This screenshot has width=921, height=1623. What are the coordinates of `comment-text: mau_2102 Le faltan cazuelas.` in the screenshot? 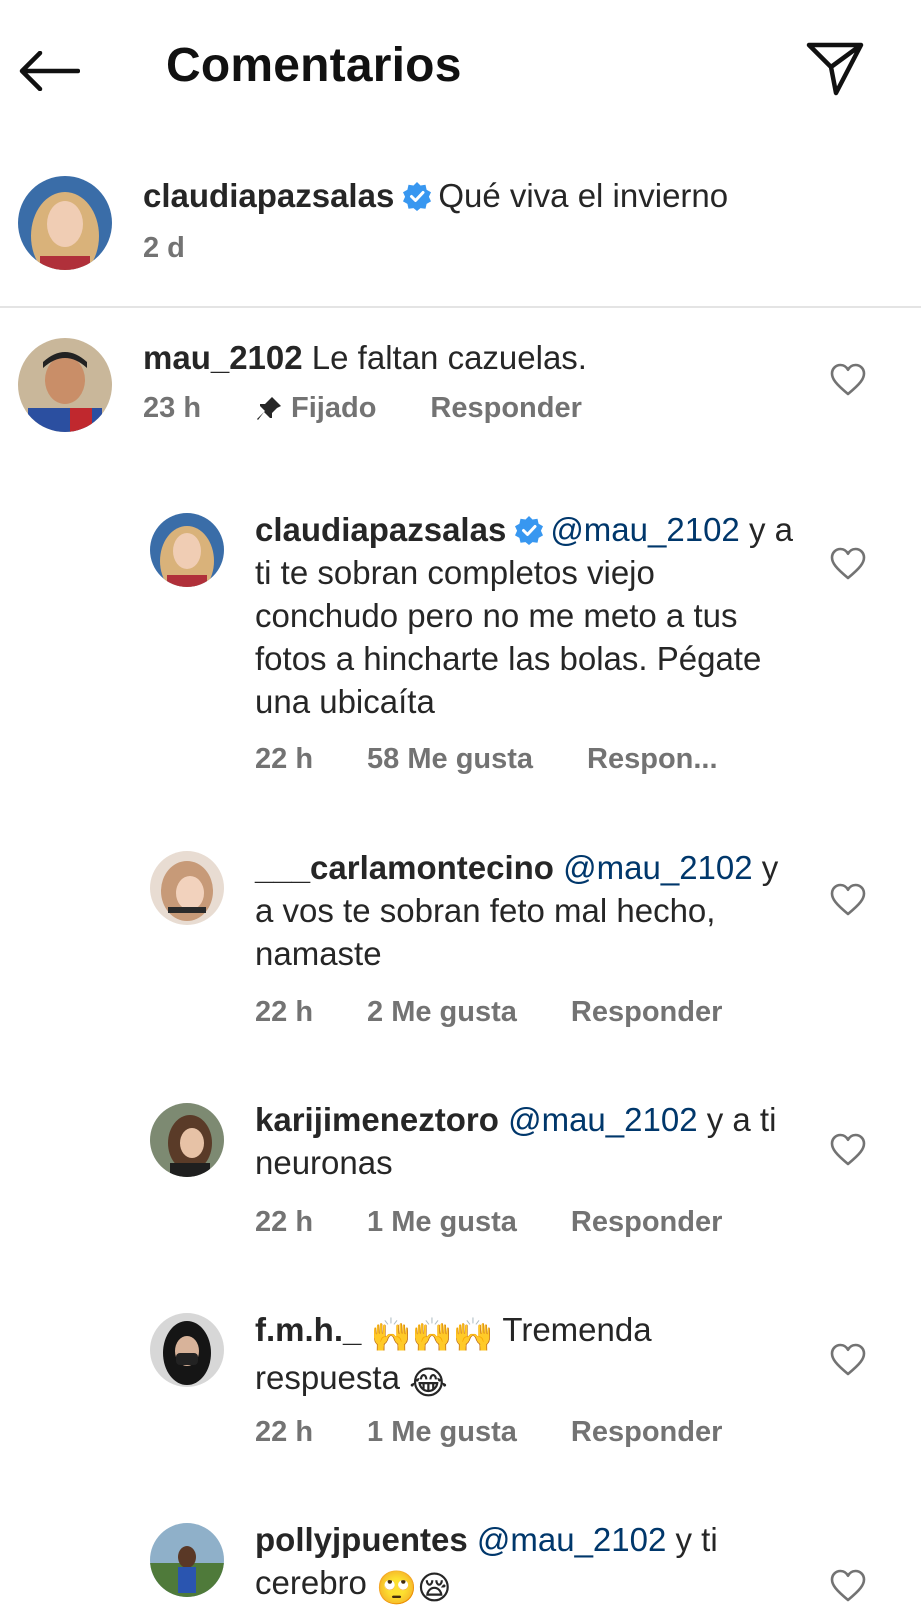 It's located at (463, 357).